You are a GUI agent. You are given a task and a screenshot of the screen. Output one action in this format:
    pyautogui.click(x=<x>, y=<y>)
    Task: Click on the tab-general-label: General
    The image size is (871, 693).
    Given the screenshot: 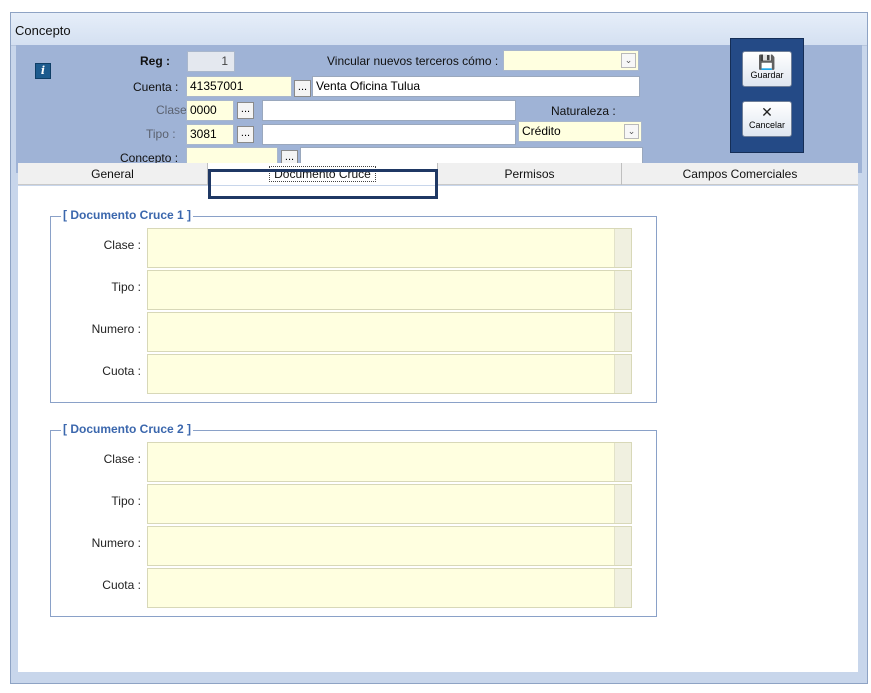 What is the action you would take?
    pyautogui.click(x=112, y=174)
    